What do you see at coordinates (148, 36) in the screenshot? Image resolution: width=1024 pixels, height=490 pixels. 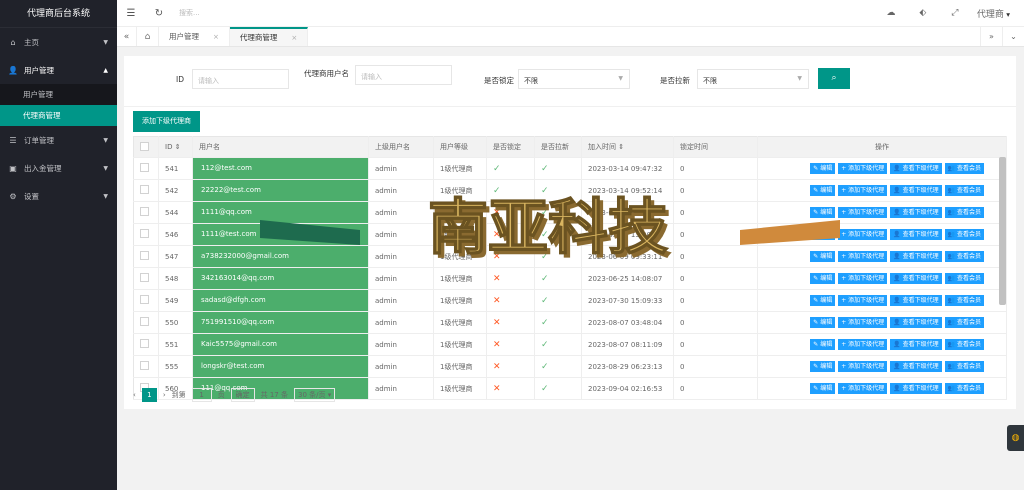 I see `home-tab-icon: ⌂` at bounding box center [148, 36].